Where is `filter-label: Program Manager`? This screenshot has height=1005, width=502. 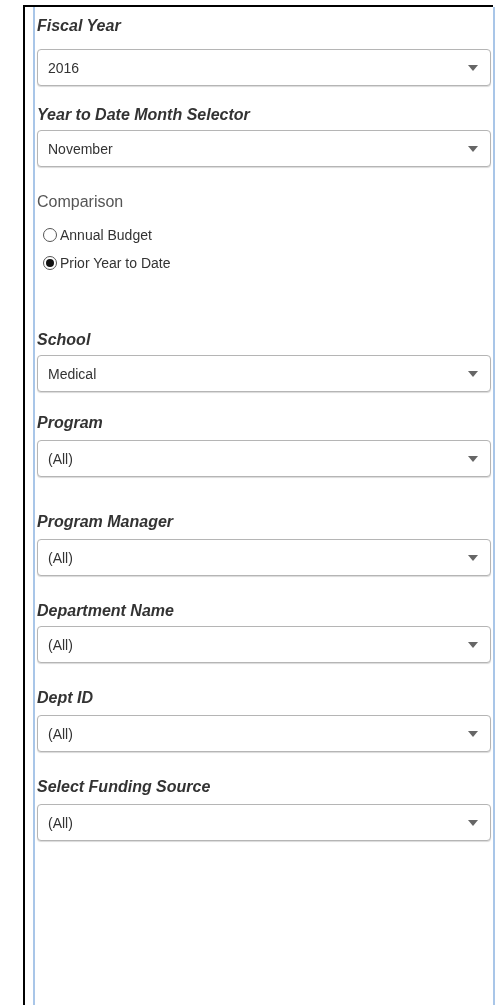 filter-label: Program Manager is located at coordinates (106, 522).